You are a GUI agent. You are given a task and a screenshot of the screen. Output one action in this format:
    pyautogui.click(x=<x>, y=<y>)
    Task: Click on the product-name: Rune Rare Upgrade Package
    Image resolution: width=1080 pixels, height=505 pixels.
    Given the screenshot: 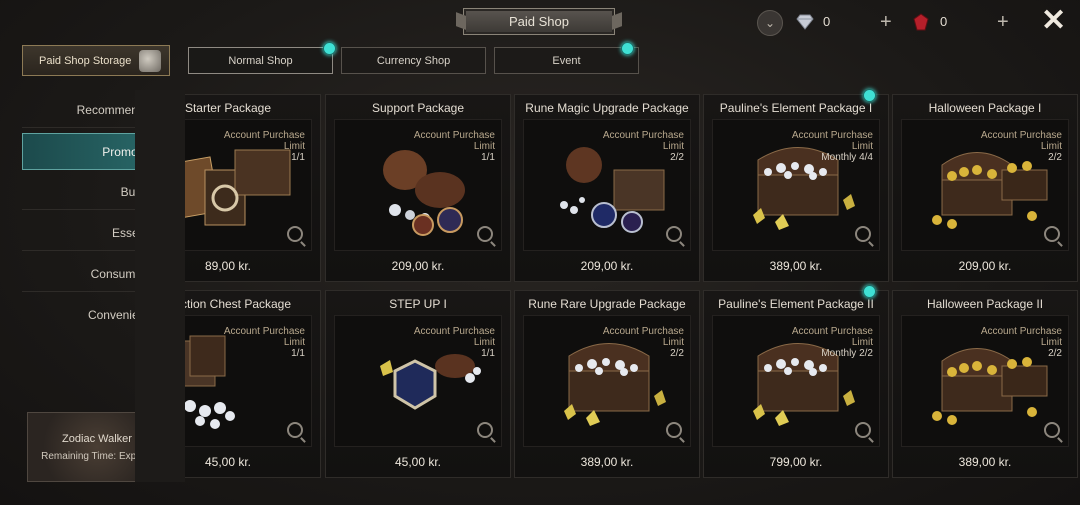 What is the action you would take?
    pyautogui.click(x=607, y=304)
    